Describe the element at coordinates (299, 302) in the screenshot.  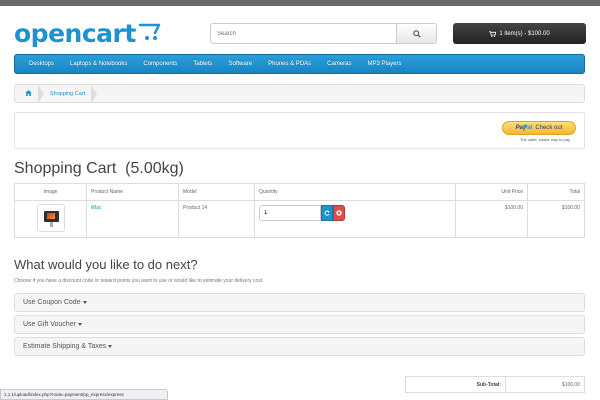
I see `coupon-panel-toggle: Use Coupon Code` at that location.